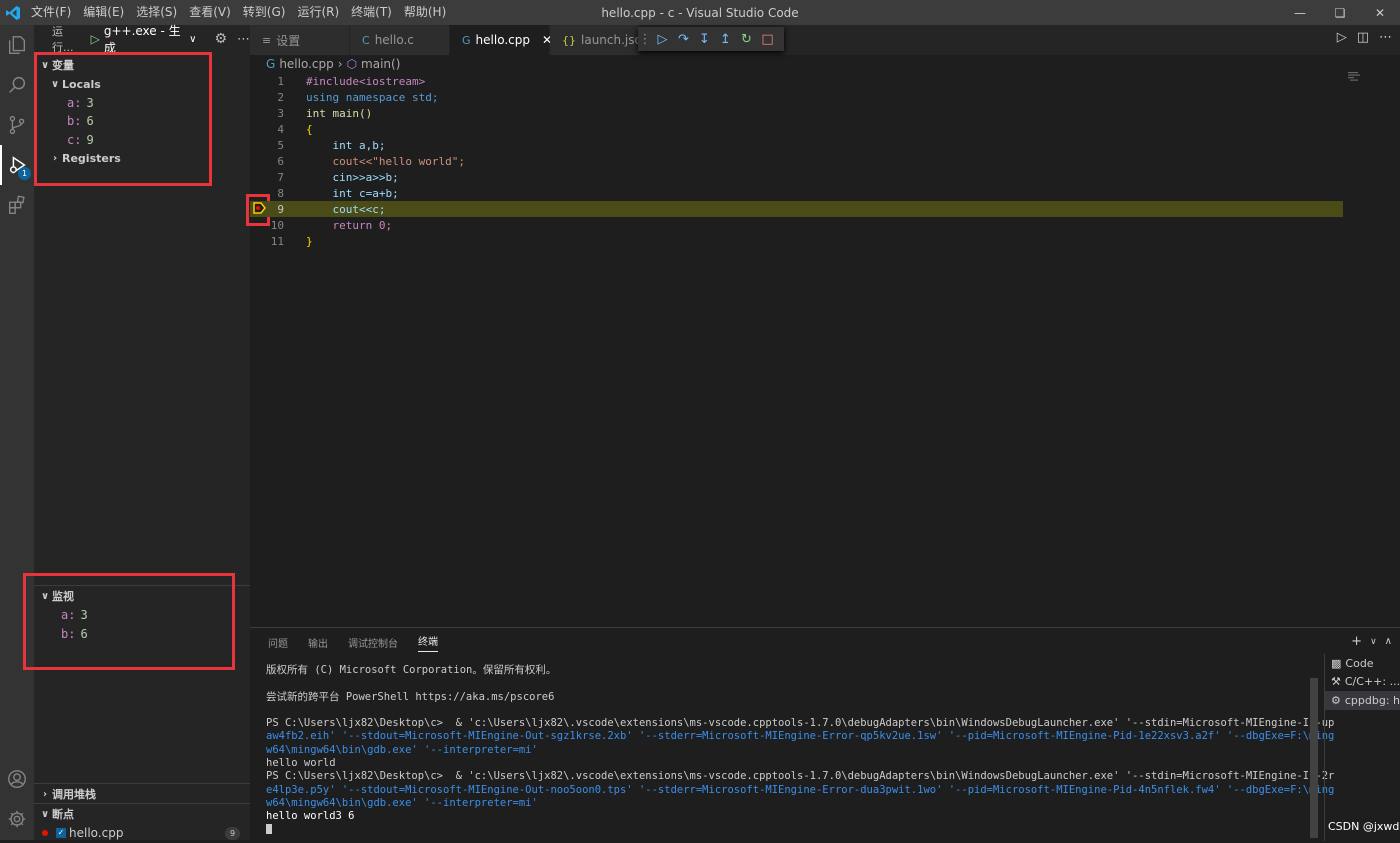  Describe the element at coordinates (278, 642) in the screenshot. I see `tab-problems: 问题` at that location.